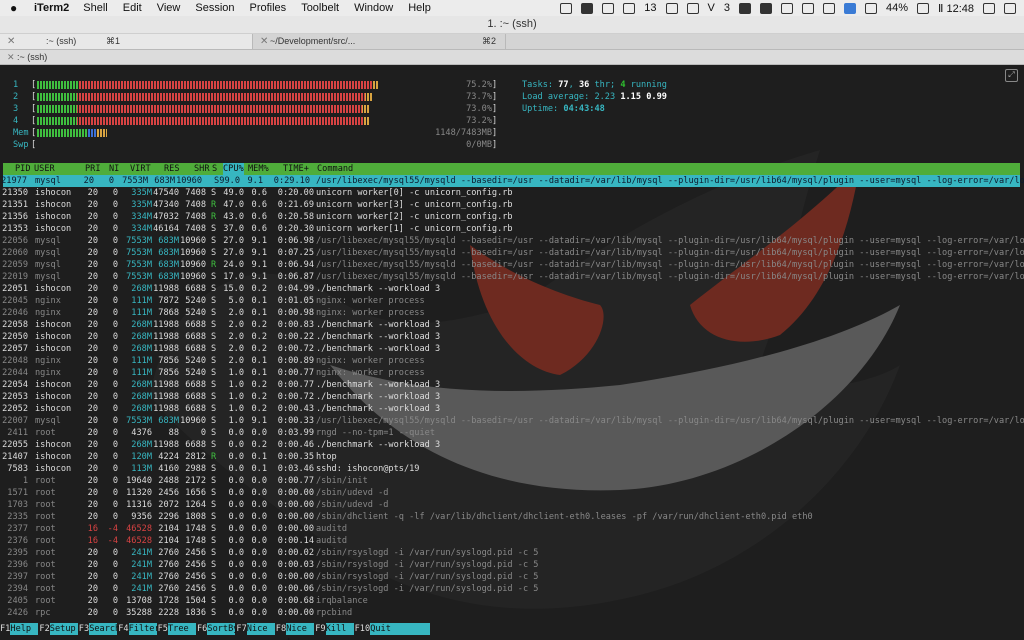 Image resolution: width=1024 pixels, height=640 pixels. Describe the element at coordinates (807, 8) in the screenshot. I see `wifi-icon` at that location.